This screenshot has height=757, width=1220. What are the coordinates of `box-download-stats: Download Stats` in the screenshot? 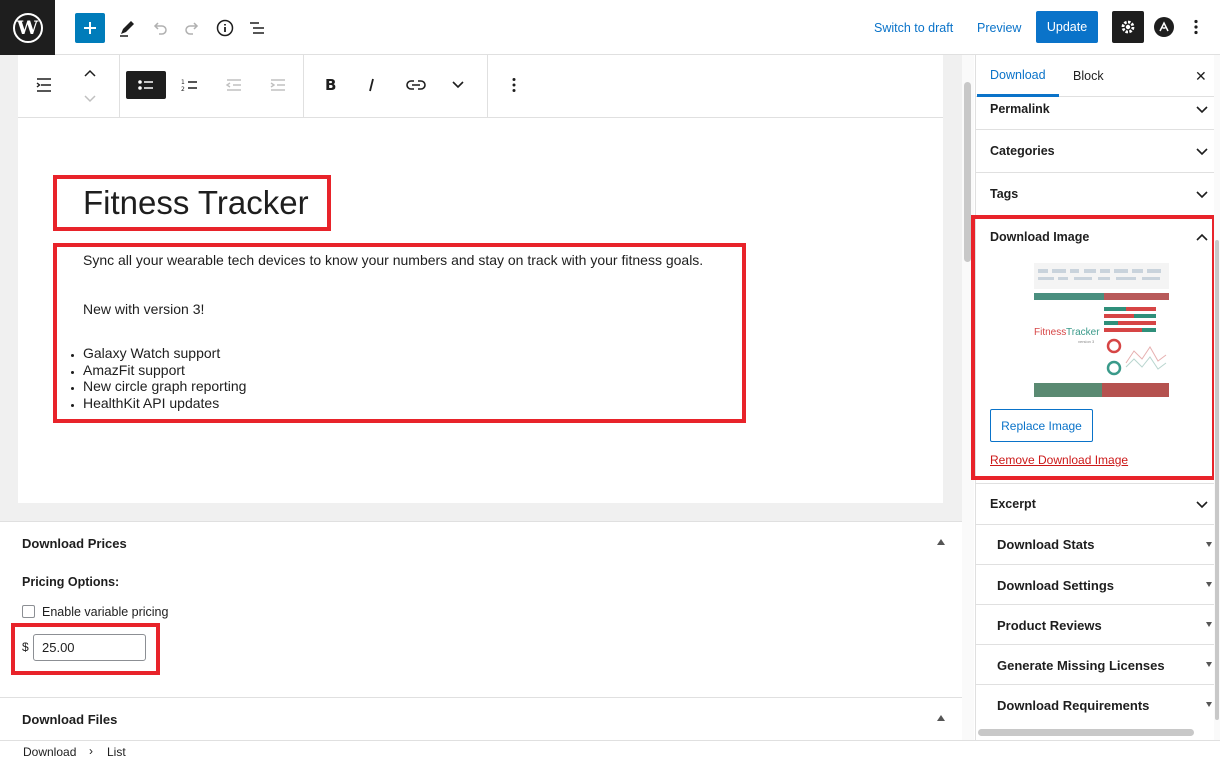 It's located at (1095, 545).